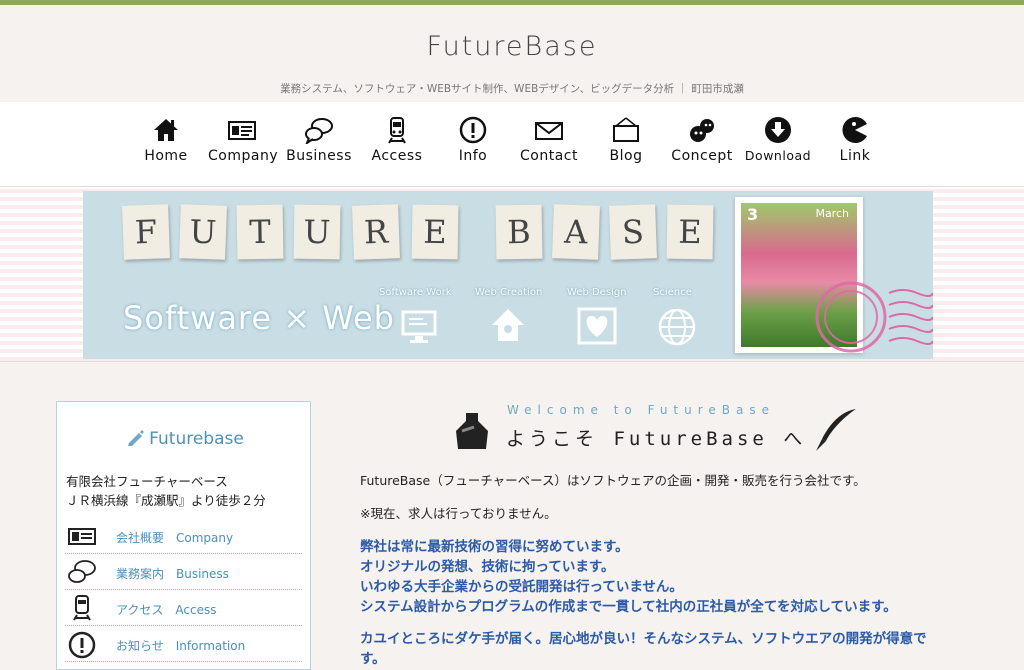  Describe the element at coordinates (146, 232) in the screenshot. I see `banner-letter-tile: F` at that location.